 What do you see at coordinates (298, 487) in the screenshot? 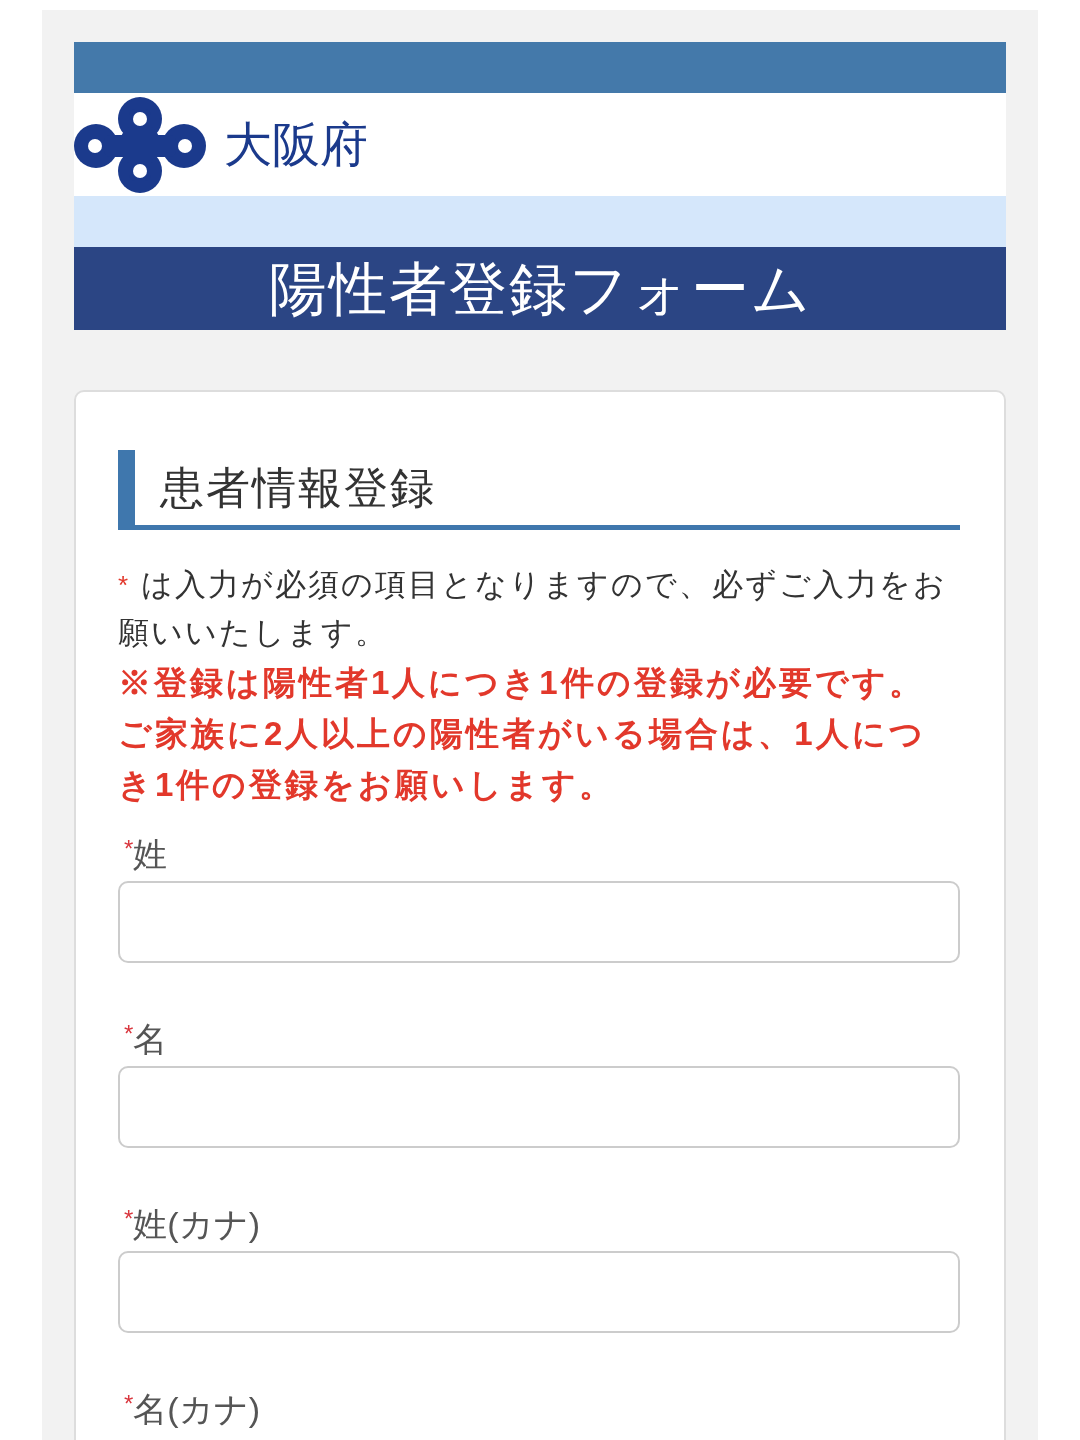
I see `section-heading: 患者情報登録` at bounding box center [298, 487].